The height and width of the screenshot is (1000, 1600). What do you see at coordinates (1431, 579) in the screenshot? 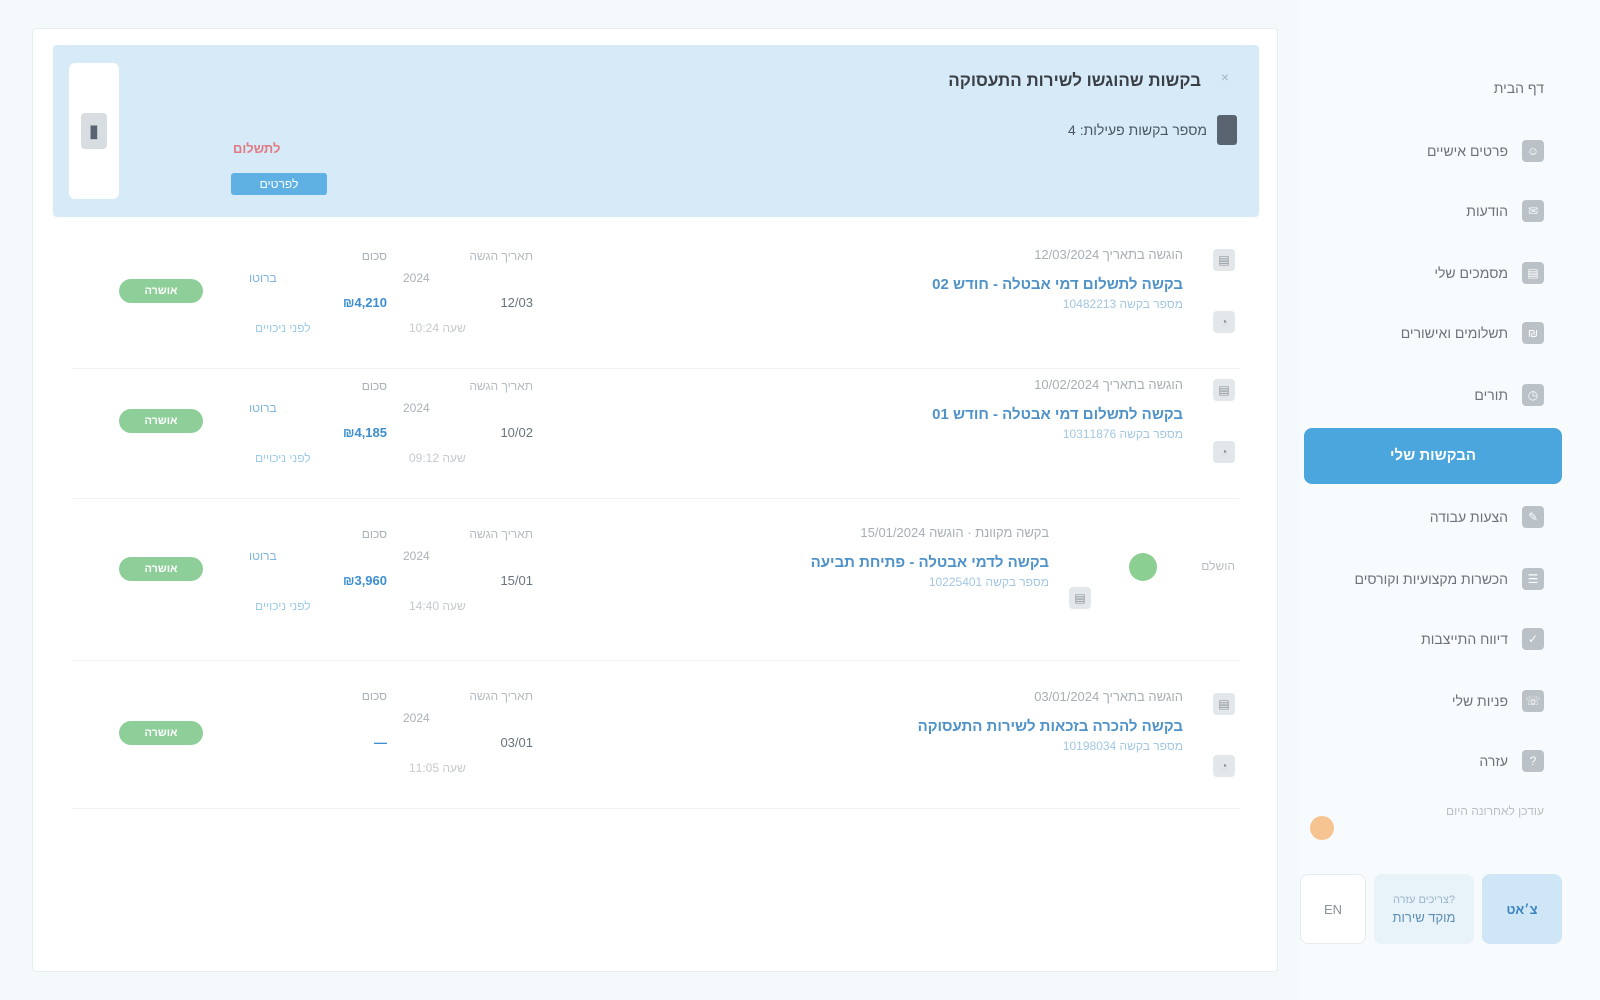
I see `sidebar-item-label: הכשרות מקצועיות וקורסים` at bounding box center [1431, 579].